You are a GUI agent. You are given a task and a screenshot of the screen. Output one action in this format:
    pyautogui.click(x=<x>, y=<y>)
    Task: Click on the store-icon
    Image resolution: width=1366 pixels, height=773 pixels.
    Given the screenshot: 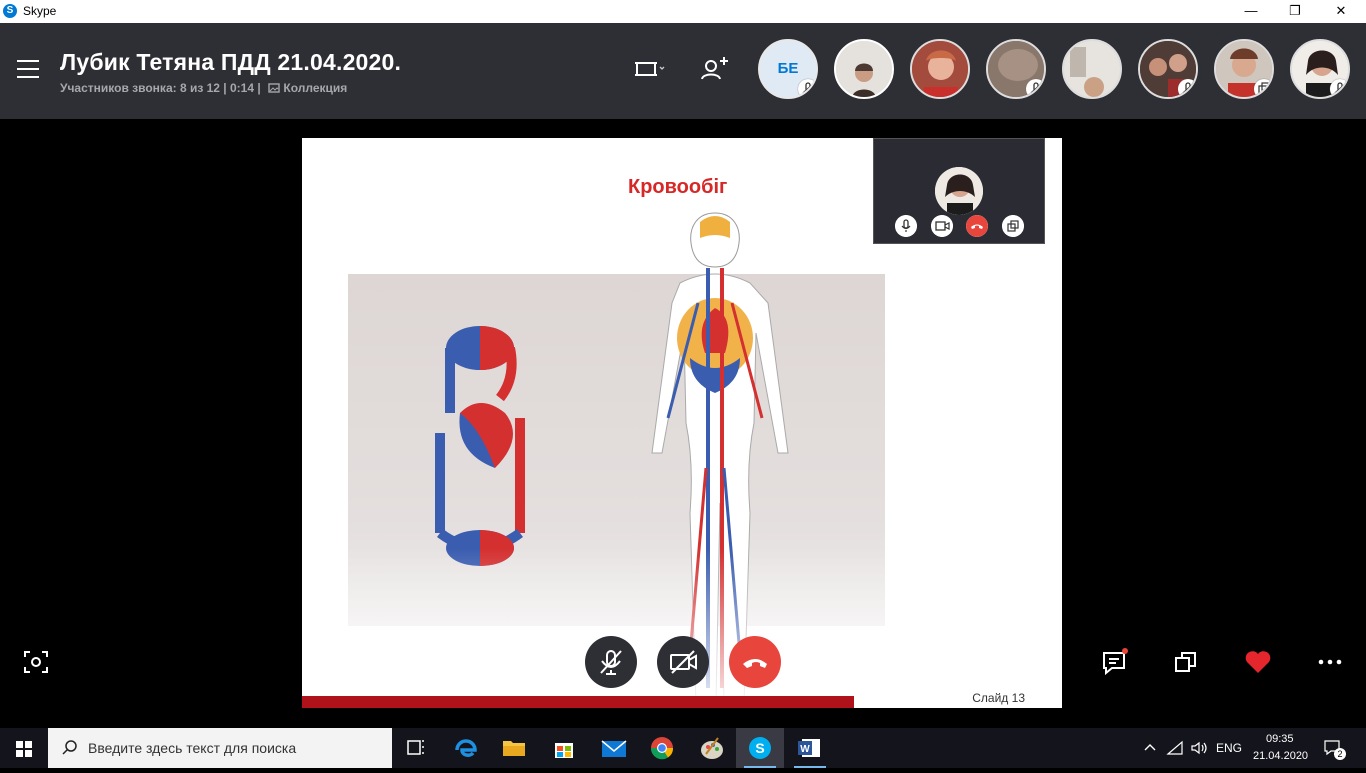 What is the action you would take?
    pyautogui.click(x=564, y=748)
    